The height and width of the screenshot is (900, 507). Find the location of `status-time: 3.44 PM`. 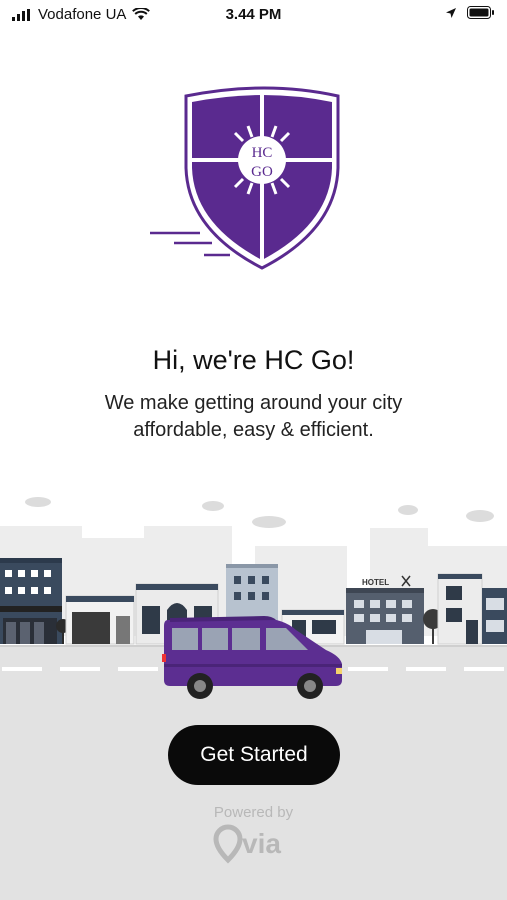

status-time: 3.44 PM is located at coordinates (253, 14).